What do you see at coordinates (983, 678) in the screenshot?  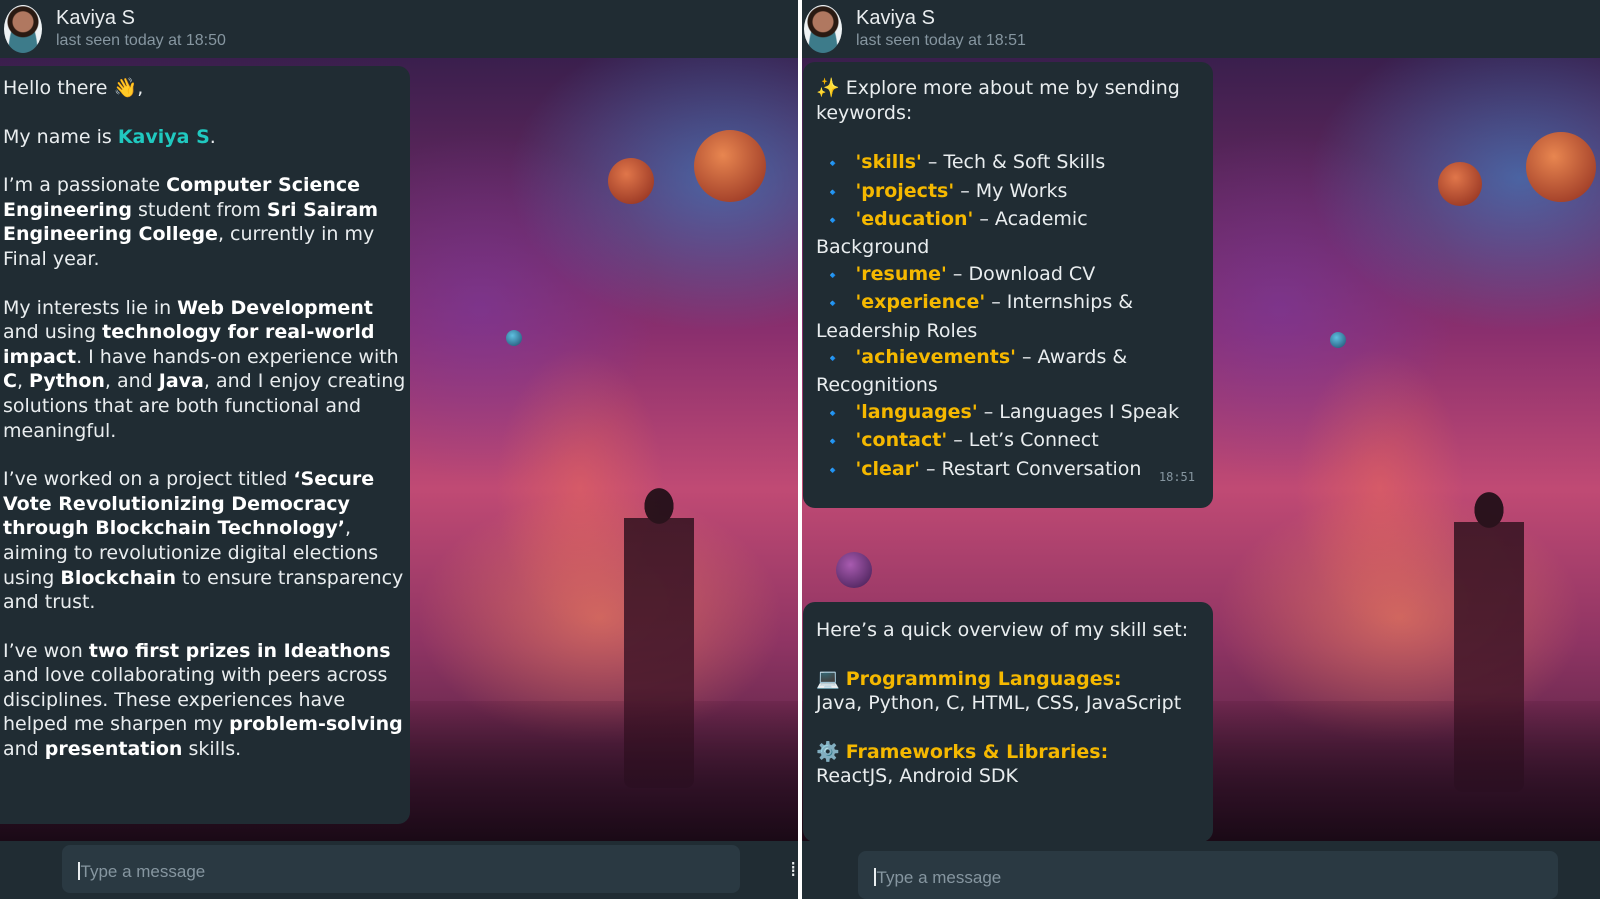 I see `section-heading: Programming Languages:` at bounding box center [983, 678].